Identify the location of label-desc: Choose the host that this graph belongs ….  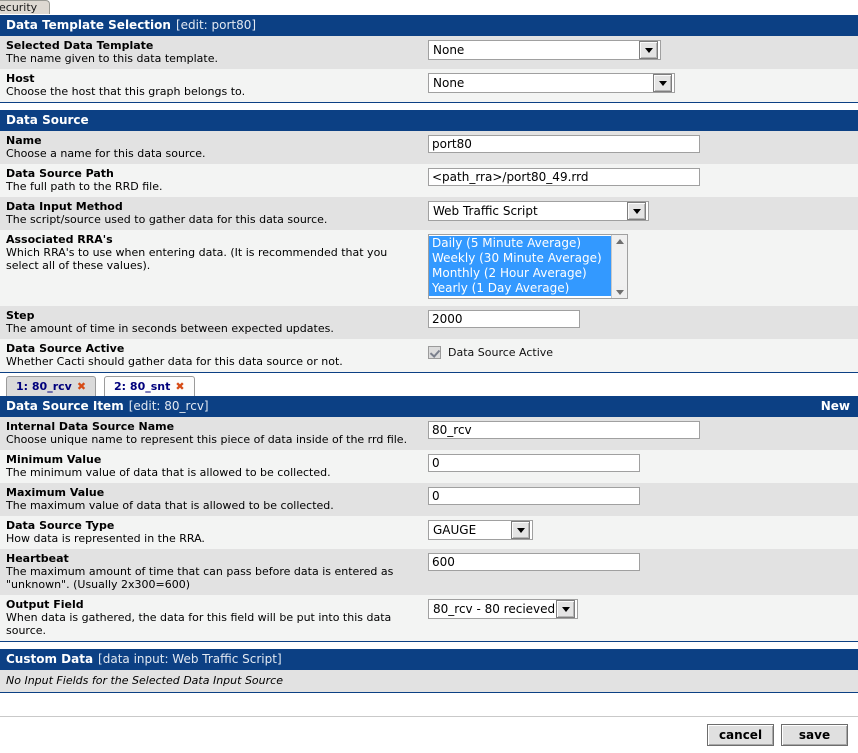
(126, 91).